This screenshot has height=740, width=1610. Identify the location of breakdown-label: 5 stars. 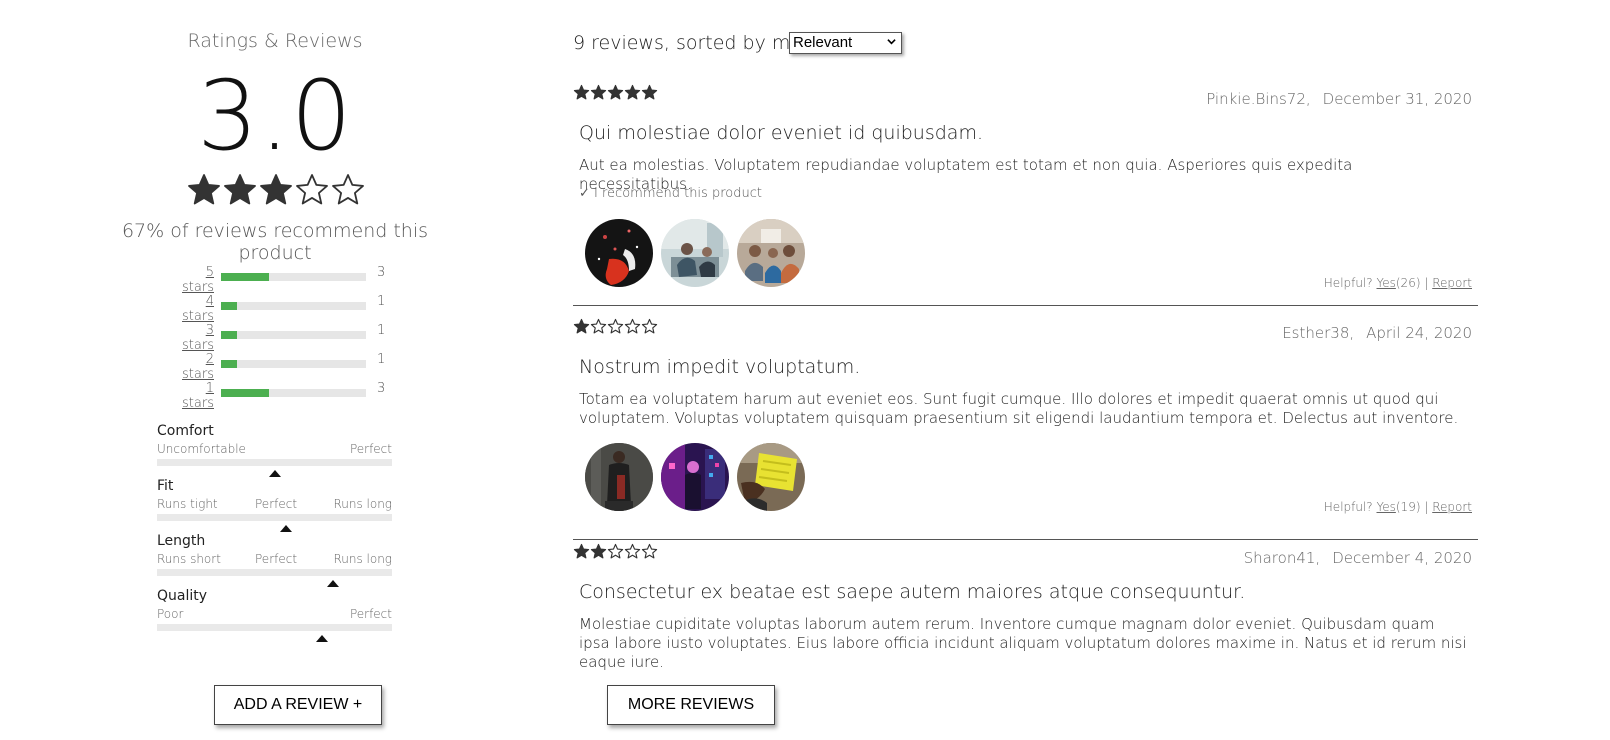
(192, 280).